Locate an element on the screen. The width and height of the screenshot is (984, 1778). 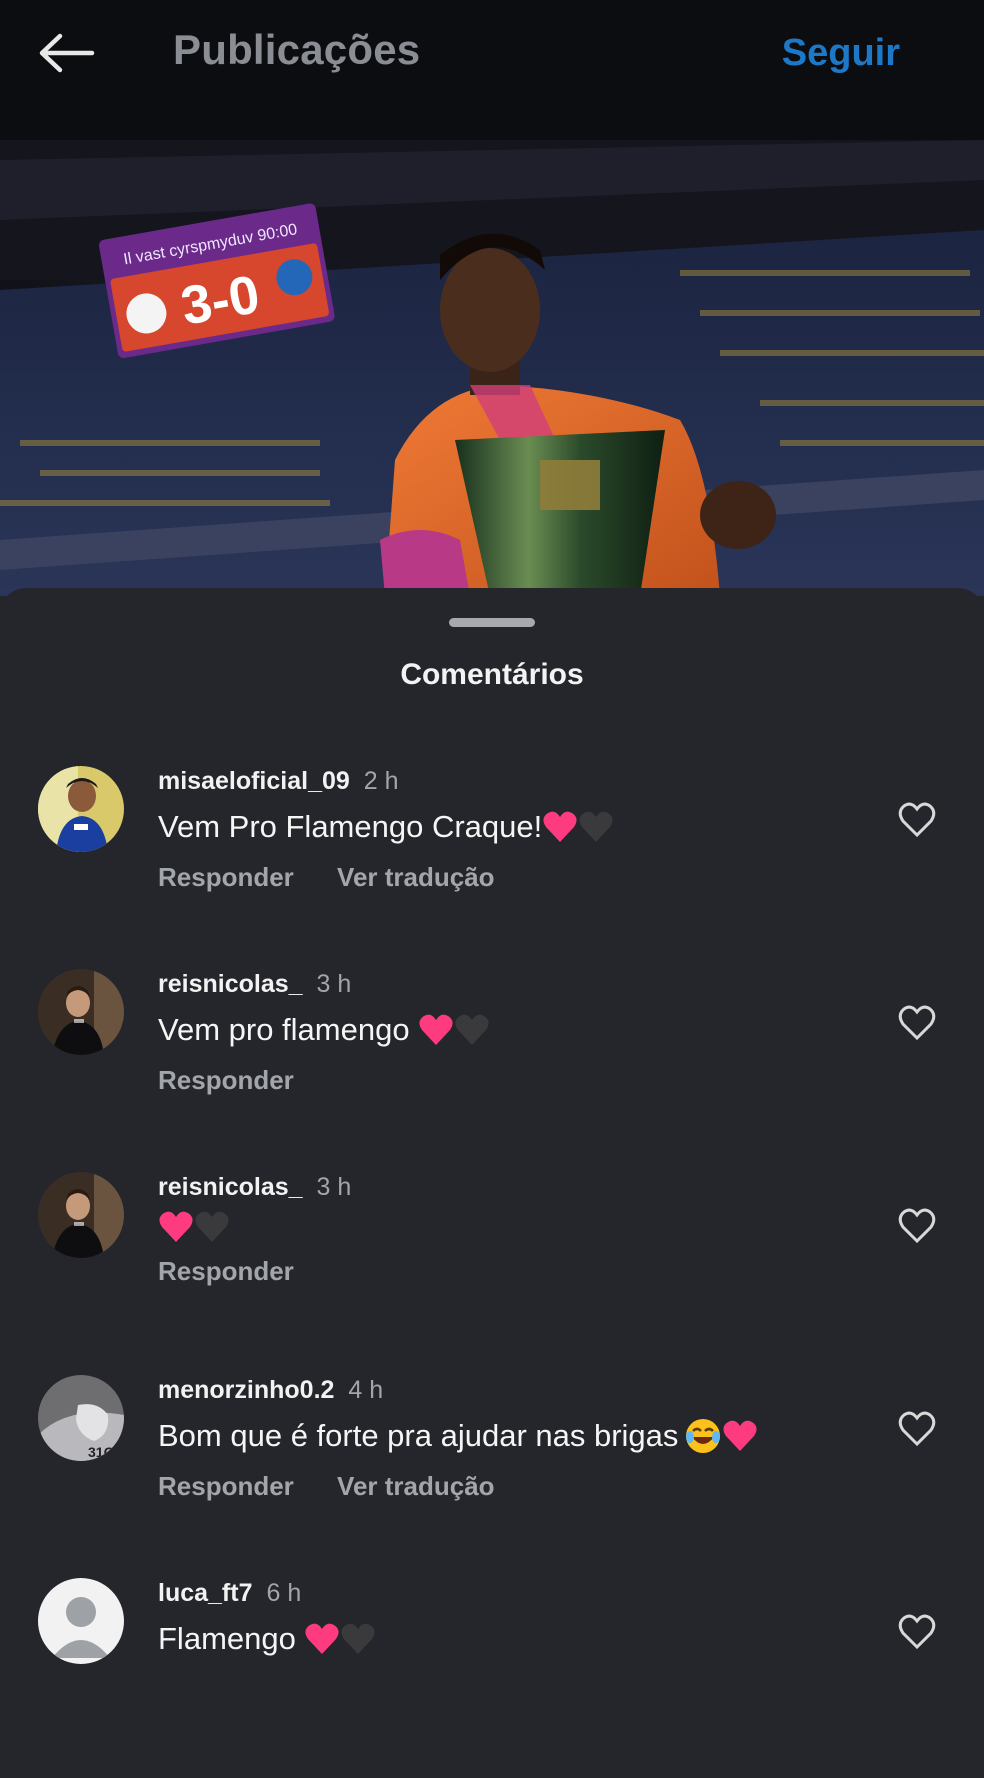
drag-handle is located at coordinates (492, 622).